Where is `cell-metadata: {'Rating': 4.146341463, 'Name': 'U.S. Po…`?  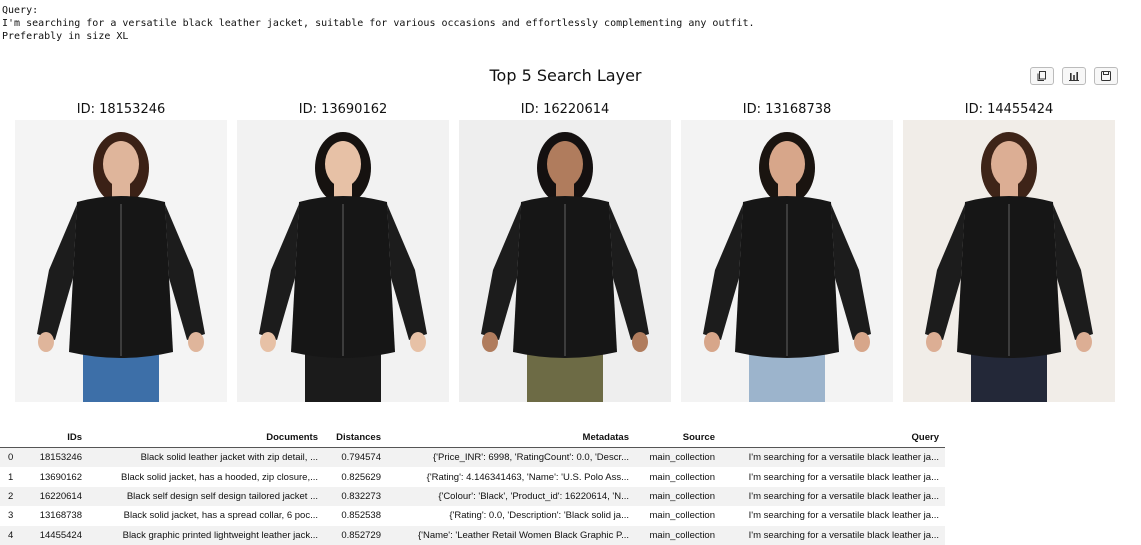
cell-metadata: {'Rating': 4.146341463, 'Name': 'U.S. Po… is located at coordinates (527, 477).